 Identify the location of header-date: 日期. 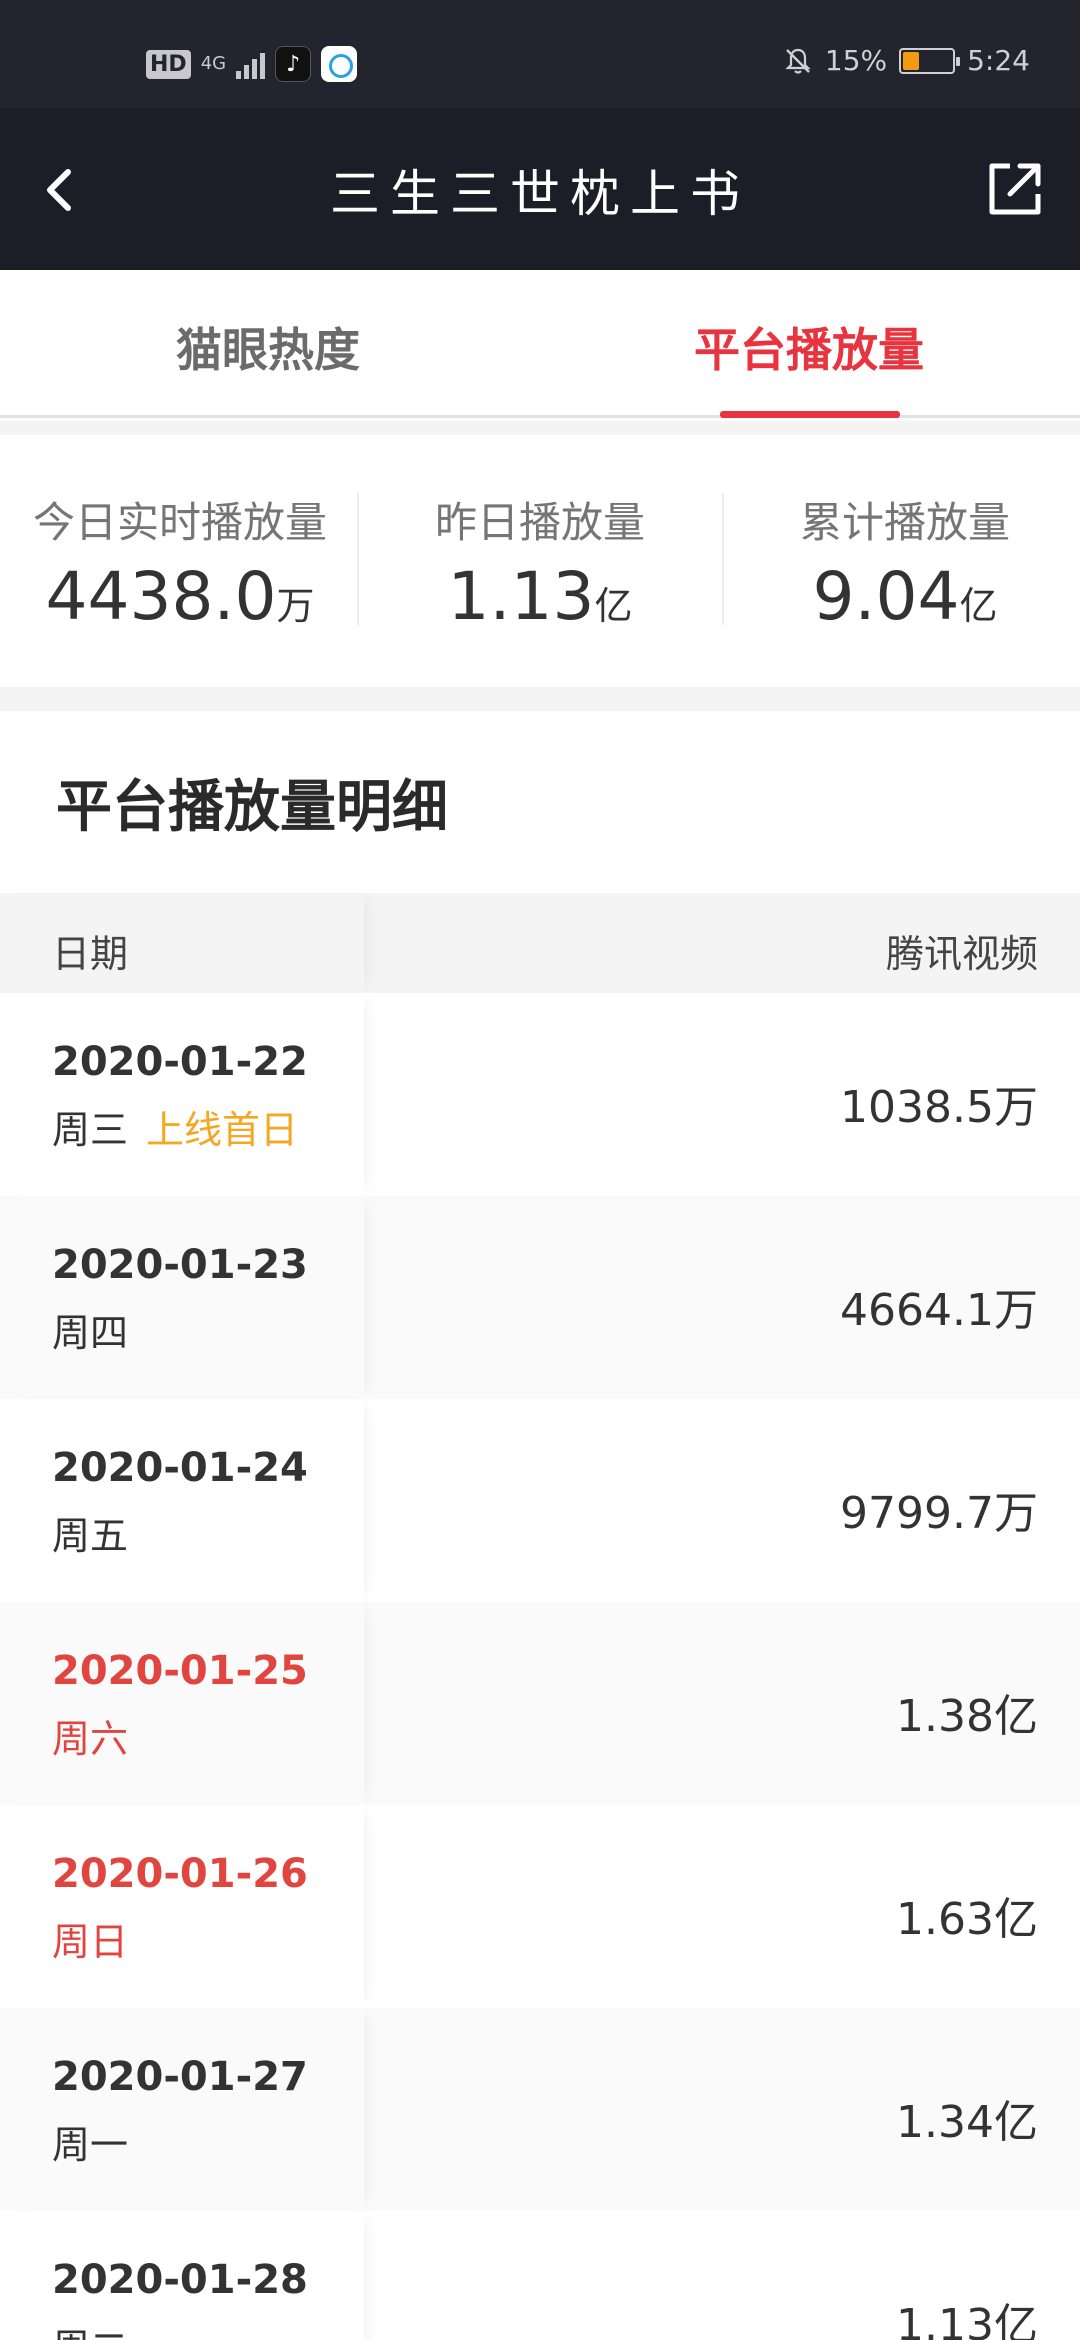
(90, 954).